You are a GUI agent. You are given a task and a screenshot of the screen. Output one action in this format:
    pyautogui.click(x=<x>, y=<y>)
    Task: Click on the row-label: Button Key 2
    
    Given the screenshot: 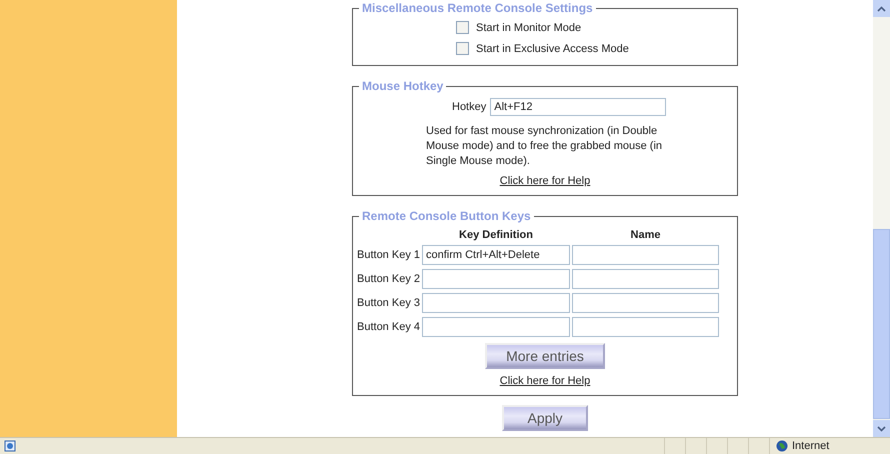 What is the action you would take?
    pyautogui.click(x=388, y=279)
    